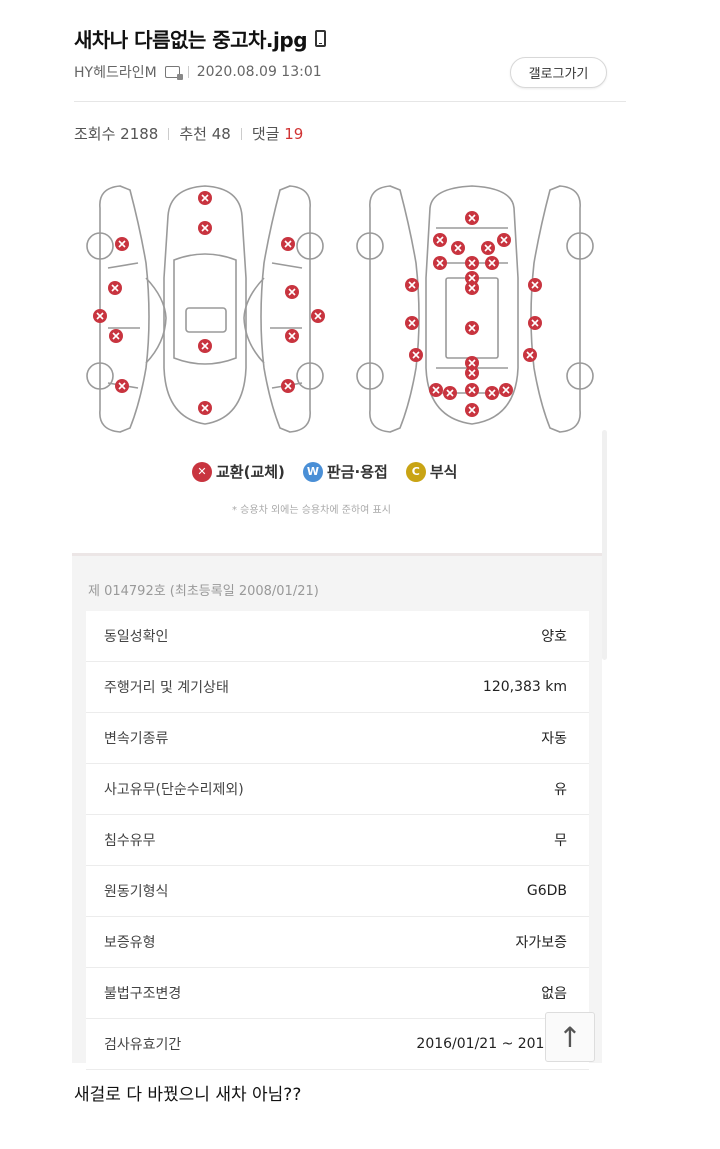 This screenshot has height=1149, width=720. I want to click on row-label: 원동기형식, so click(136, 892).